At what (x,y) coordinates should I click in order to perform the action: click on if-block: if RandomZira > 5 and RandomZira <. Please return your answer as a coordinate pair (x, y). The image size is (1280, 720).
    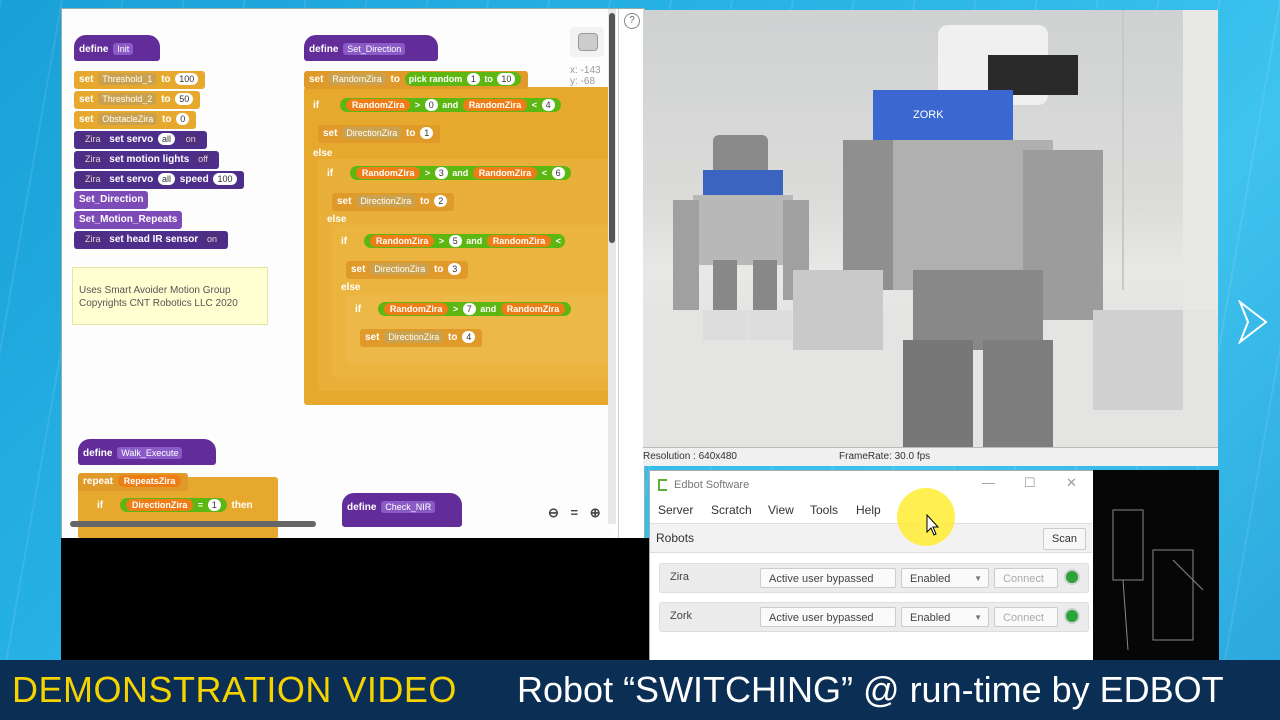
    Looking at the image, I should click on (454, 242).